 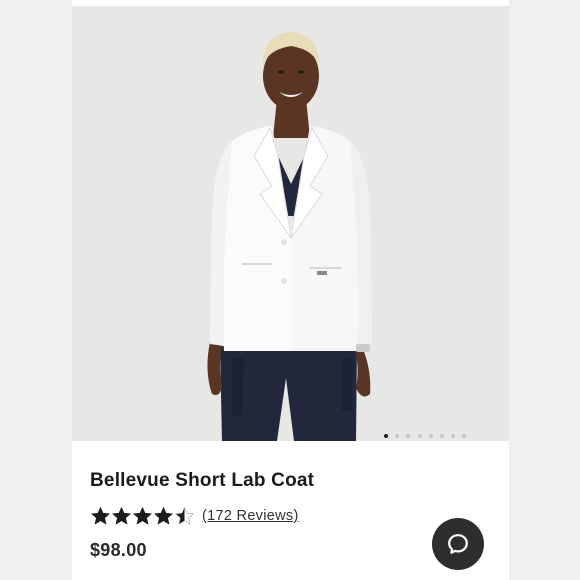 I want to click on rating-stars, so click(x=142, y=516).